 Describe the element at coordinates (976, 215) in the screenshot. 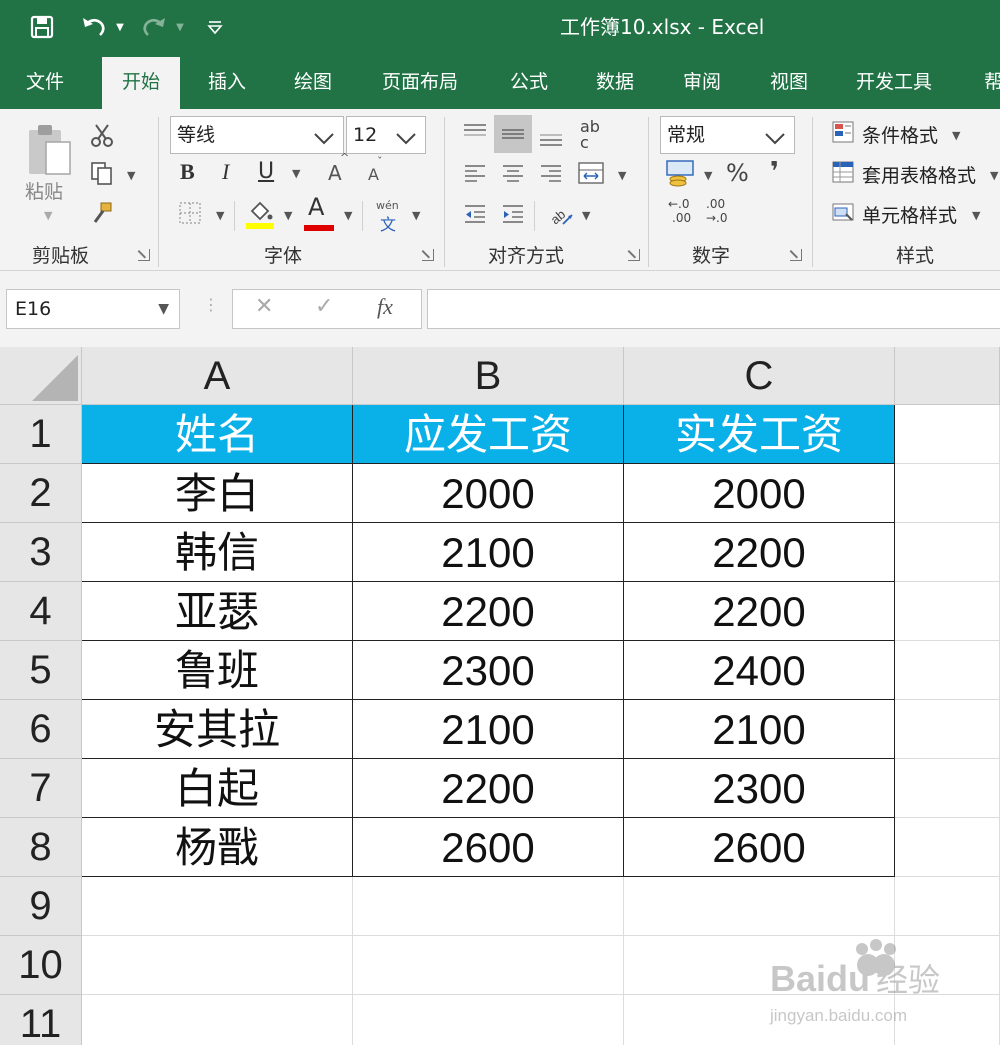

I see `cell-styles-dropdown-icon: ▼` at that location.